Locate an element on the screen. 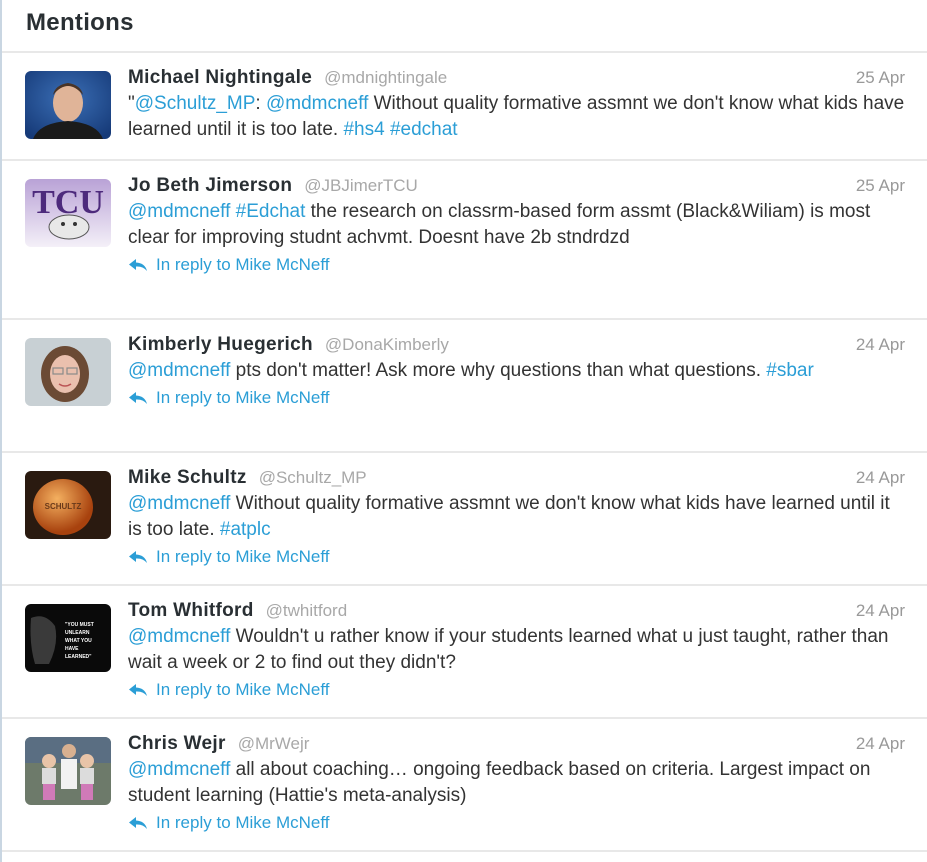  page-title: Mentions is located at coordinates (80, 22).